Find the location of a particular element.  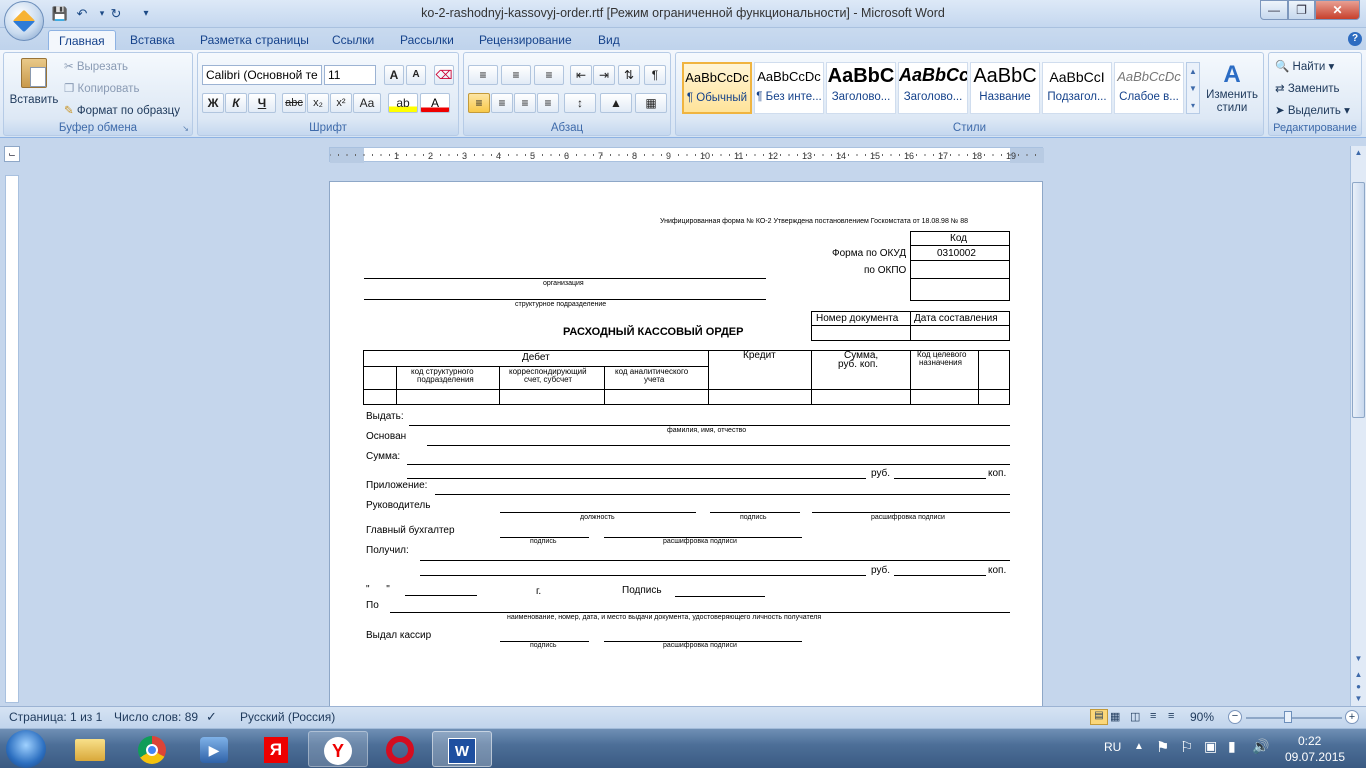

grow-font-button: A is located at coordinates (394, 75).